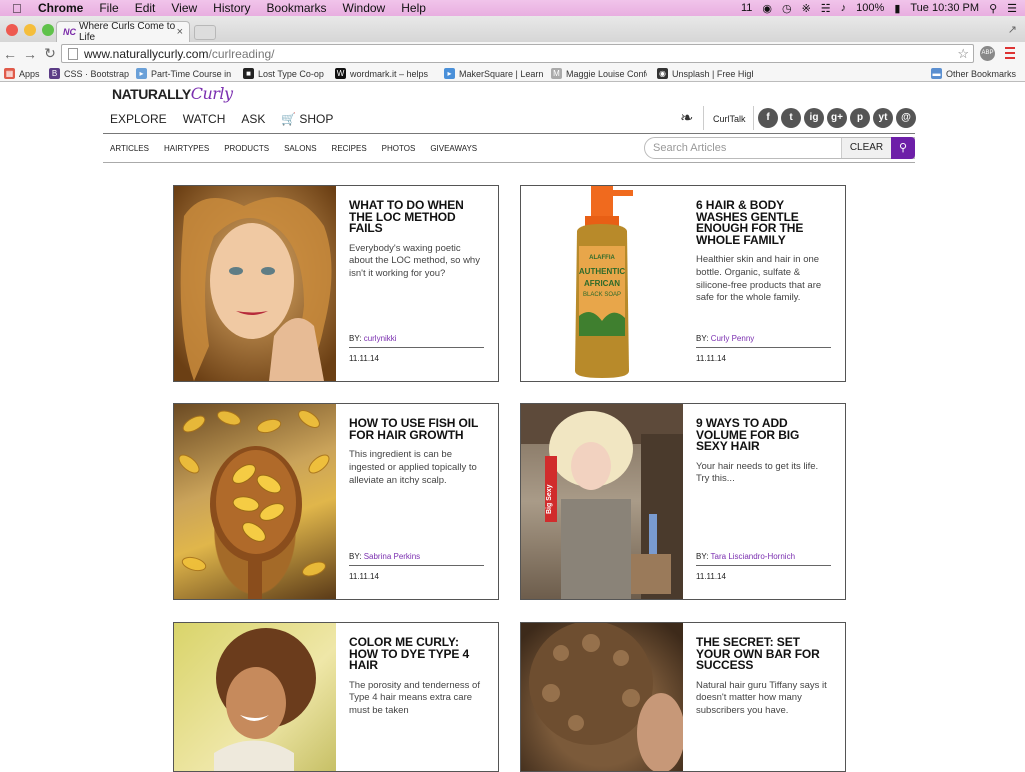 Image resolution: width=1025 pixels, height=772 pixels. I want to click on article-title: 9 WAYS TO ADD VOLUME FOR BIG SEXY HAIR, so click(763, 435).